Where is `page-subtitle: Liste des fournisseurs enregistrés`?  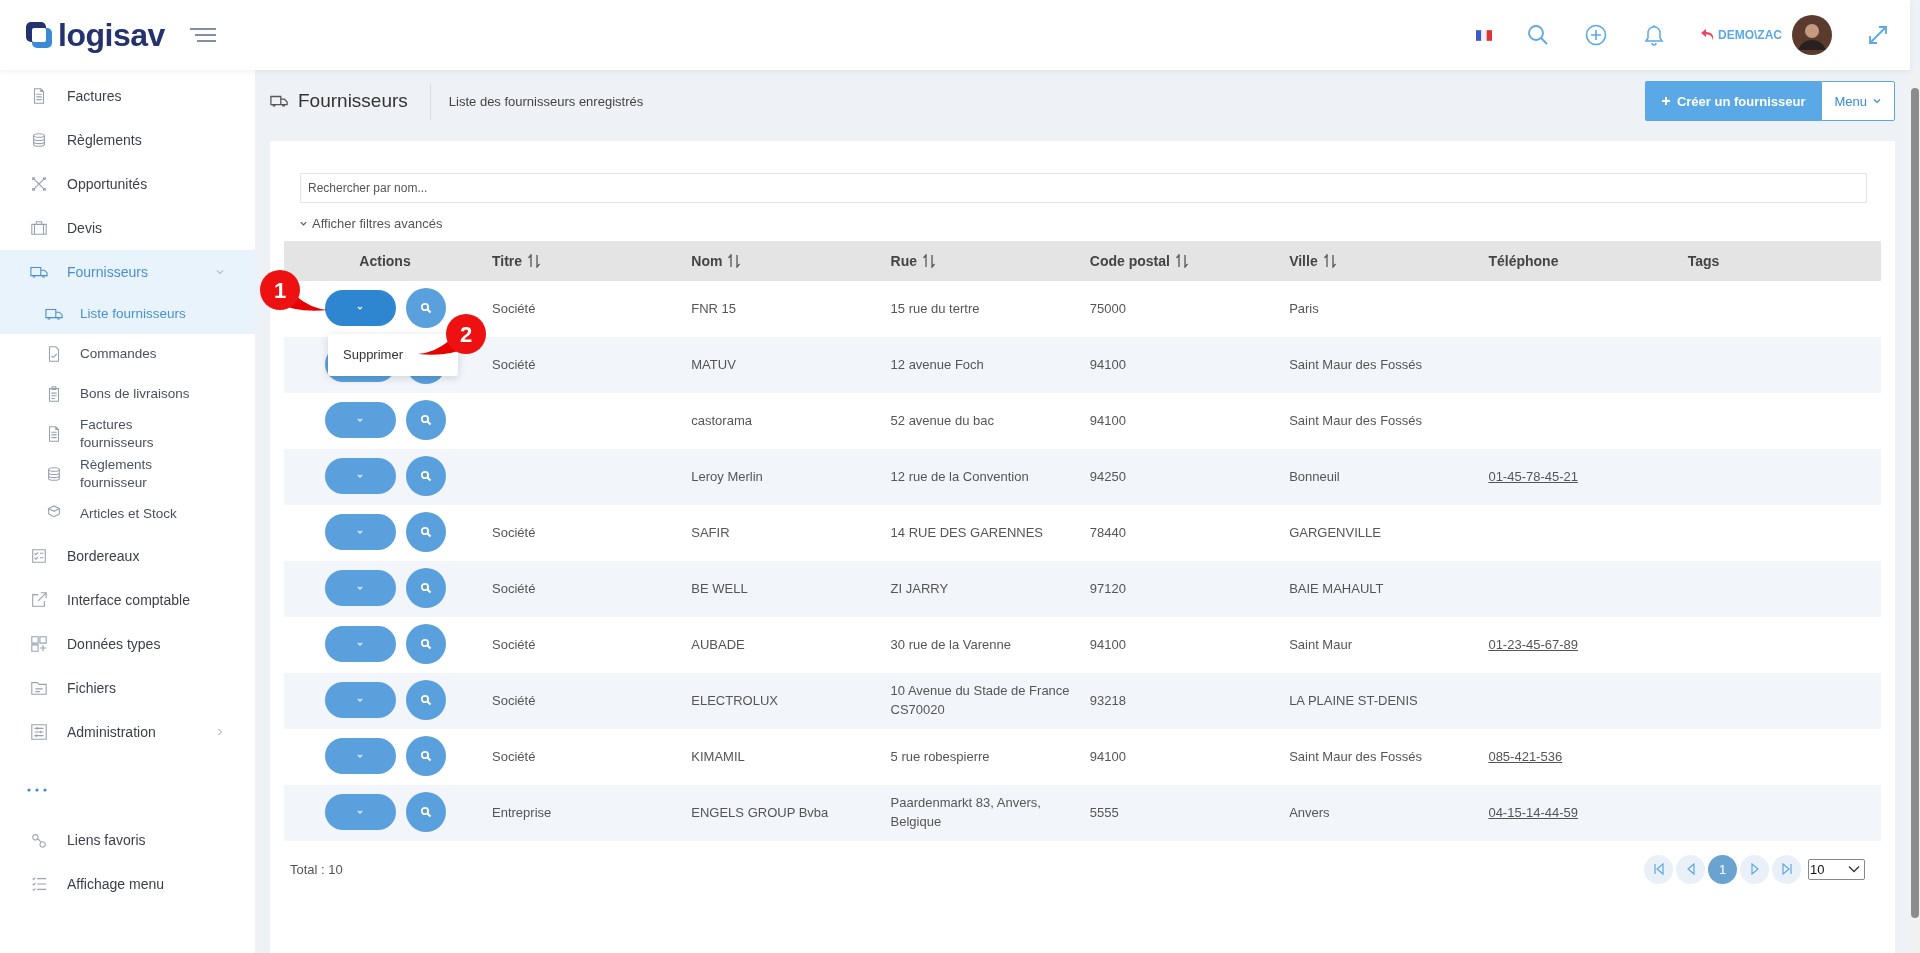
page-subtitle: Liste des fournisseurs enregistrés is located at coordinates (536, 101).